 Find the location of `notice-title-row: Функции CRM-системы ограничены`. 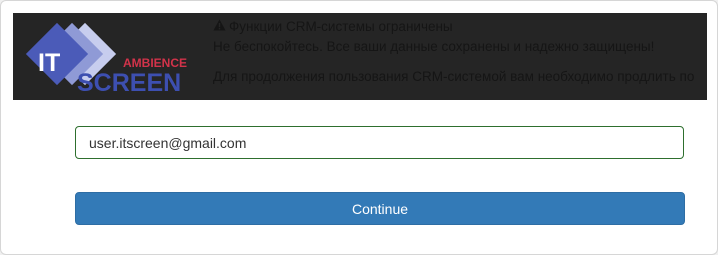

notice-title-row: Функции CRM-системы ограничены is located at coordinates (460, 27).